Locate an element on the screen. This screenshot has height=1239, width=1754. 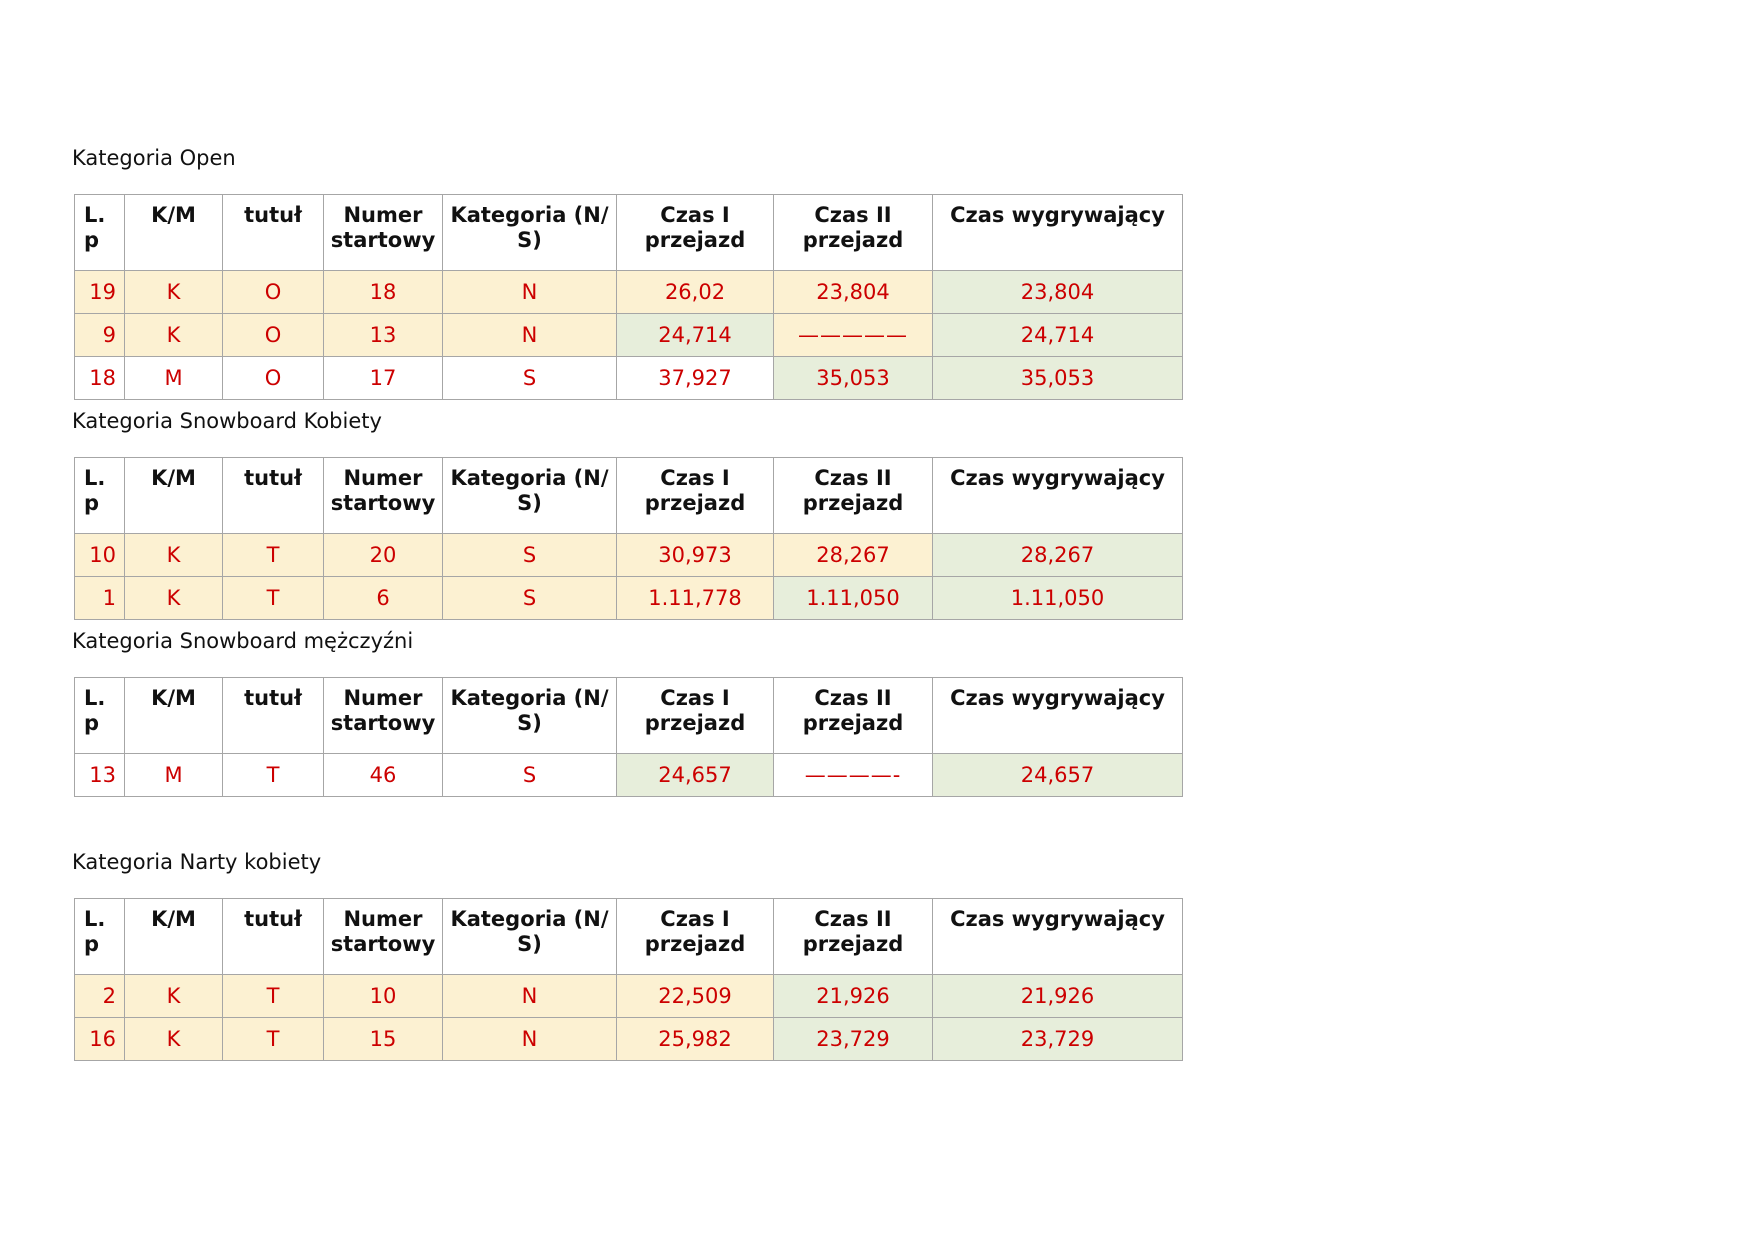
cell-numer: 6 is located at coordinates (383, 598).